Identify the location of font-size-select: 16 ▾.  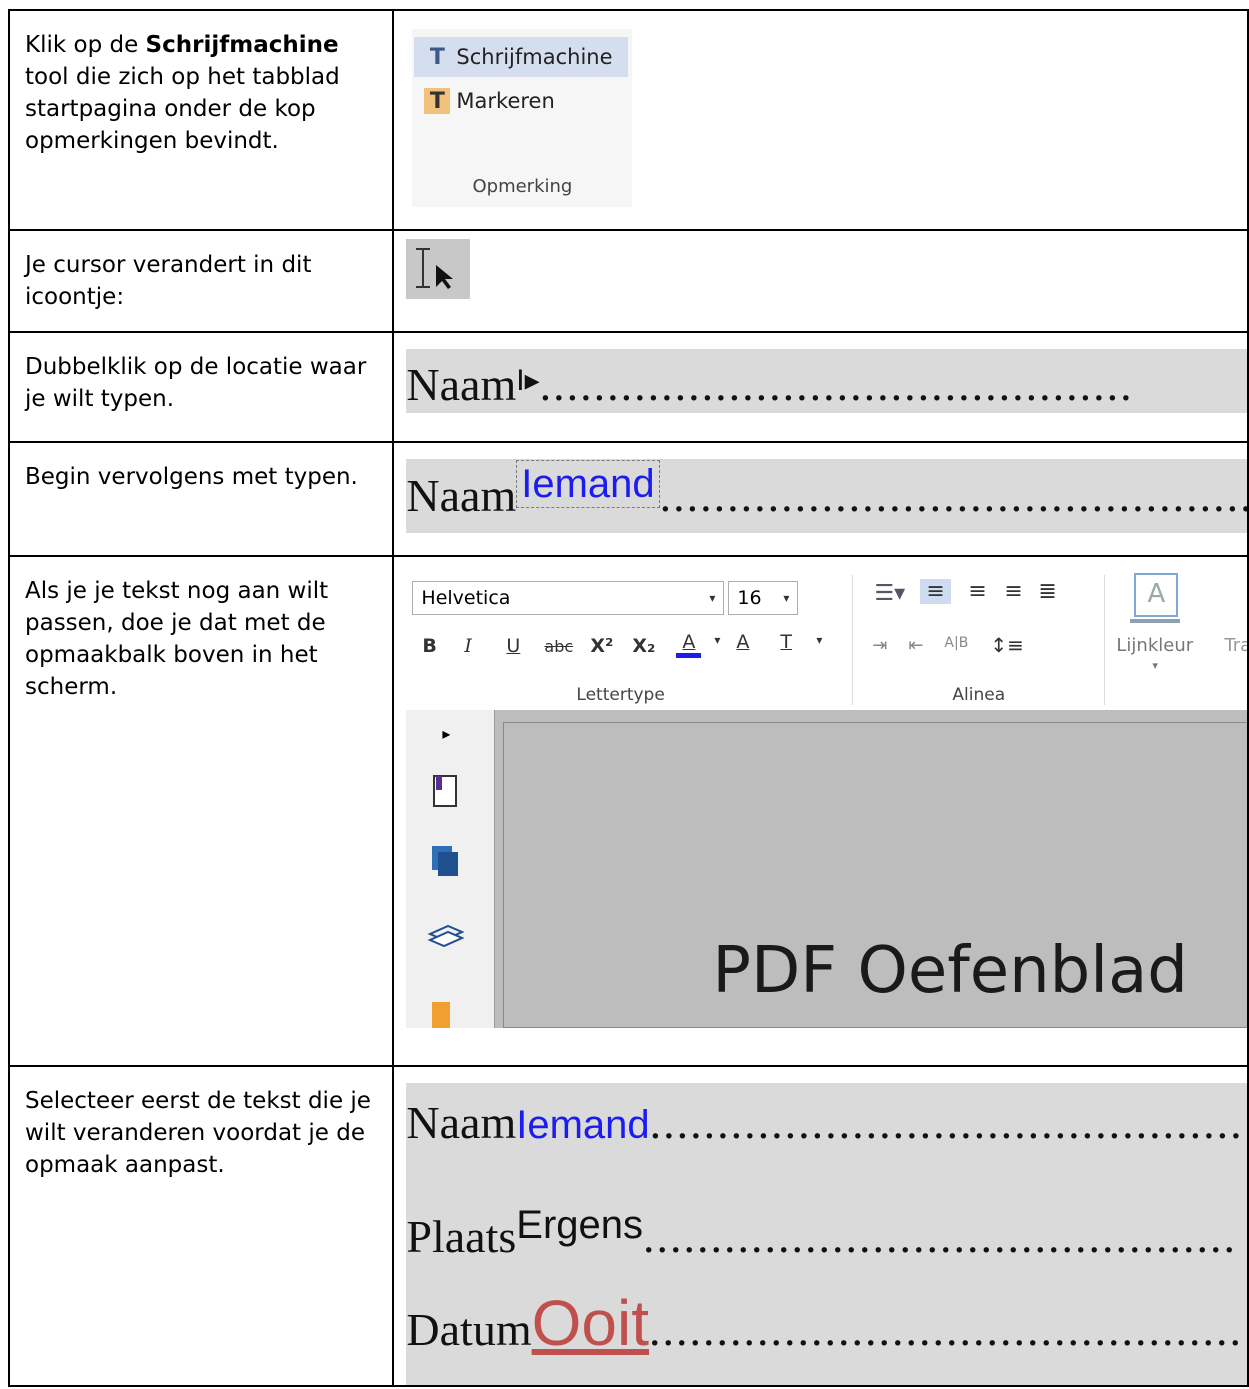
(763, 598).